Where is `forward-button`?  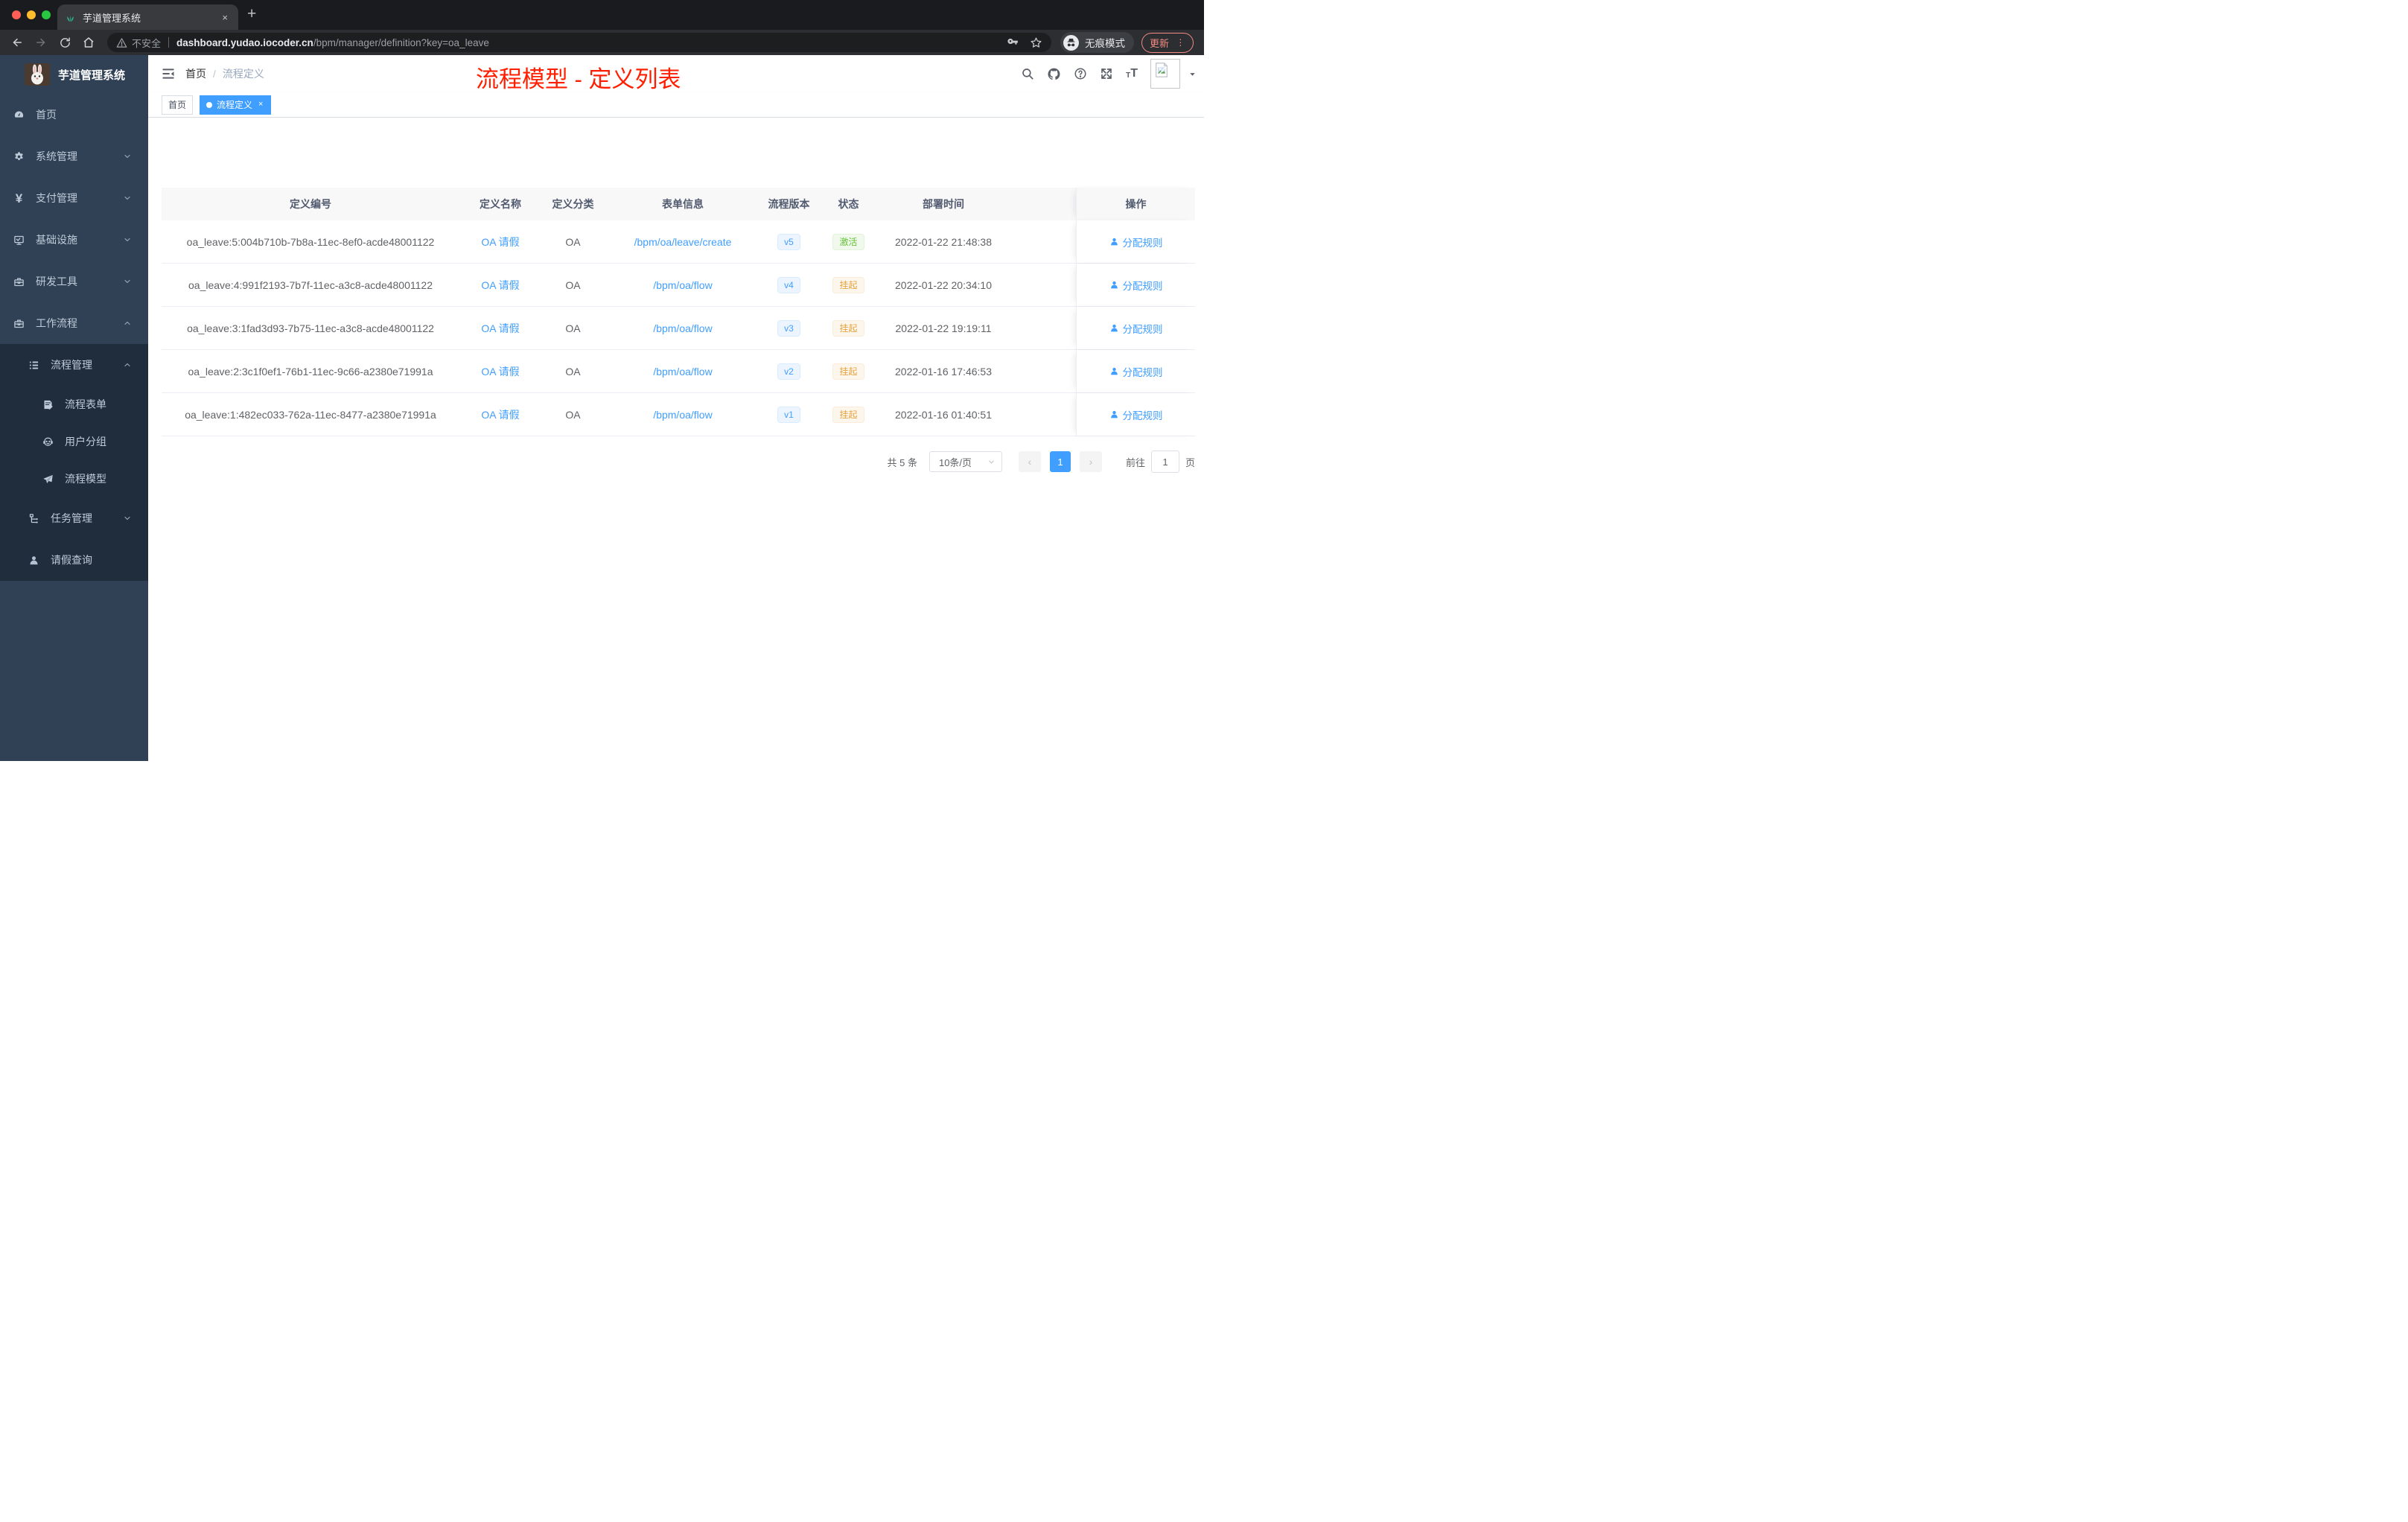 forward-button is located at coordinates (41, 42).